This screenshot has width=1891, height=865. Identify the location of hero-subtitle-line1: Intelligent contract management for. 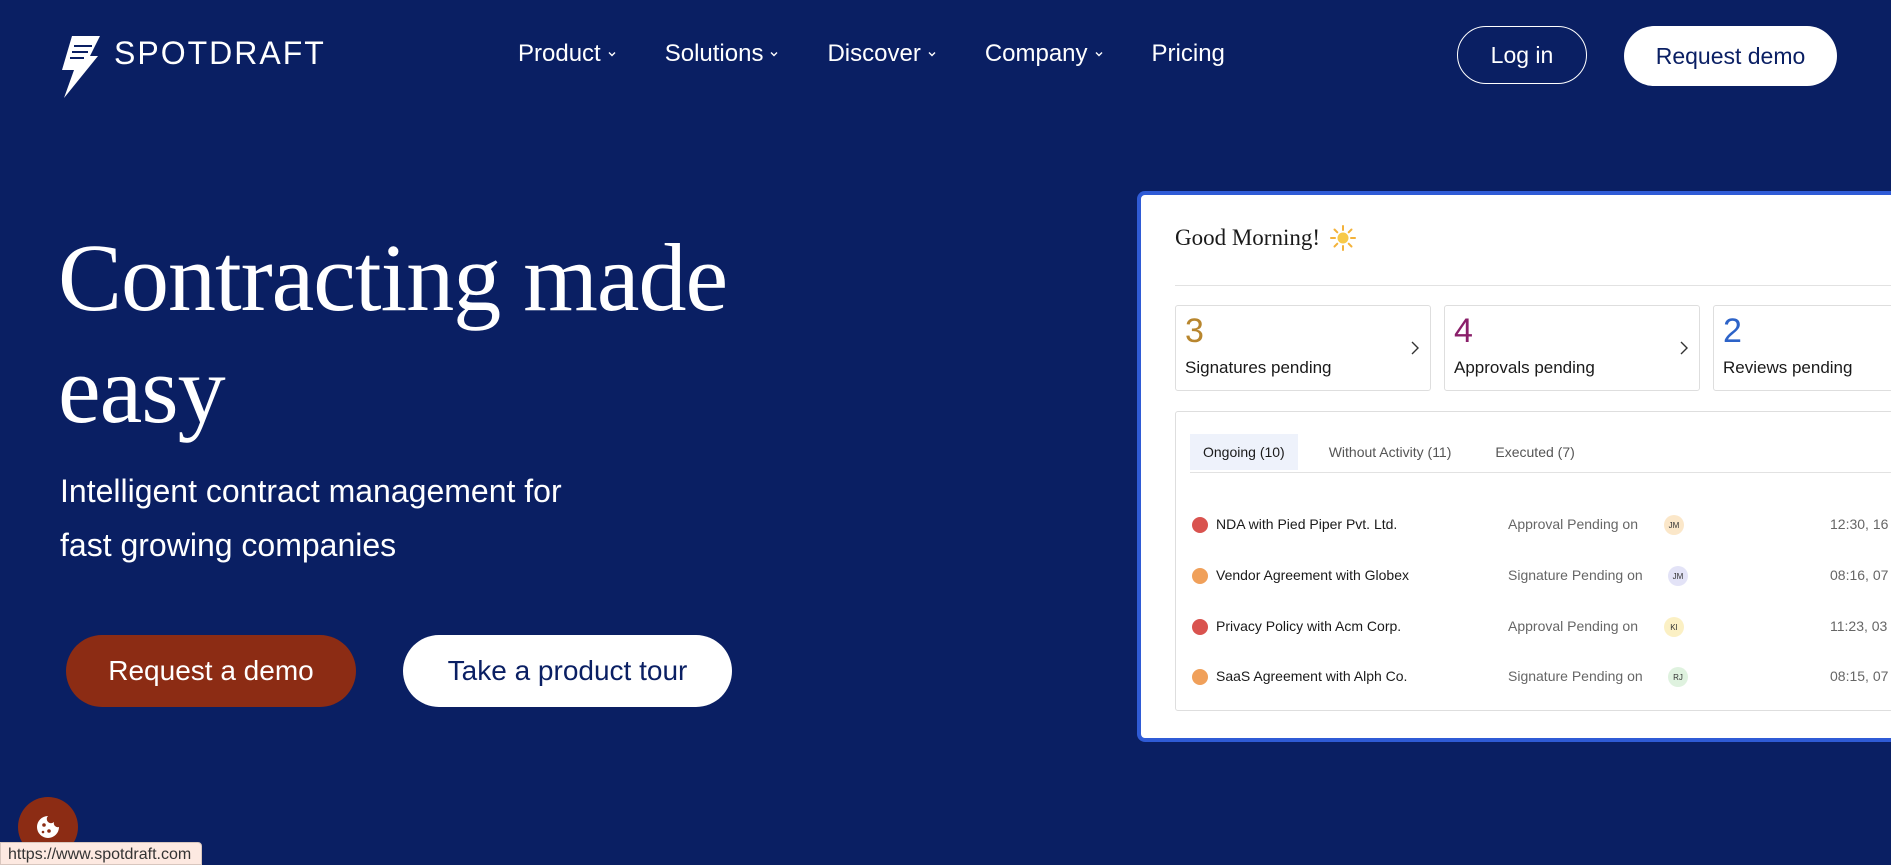
(311, 491).